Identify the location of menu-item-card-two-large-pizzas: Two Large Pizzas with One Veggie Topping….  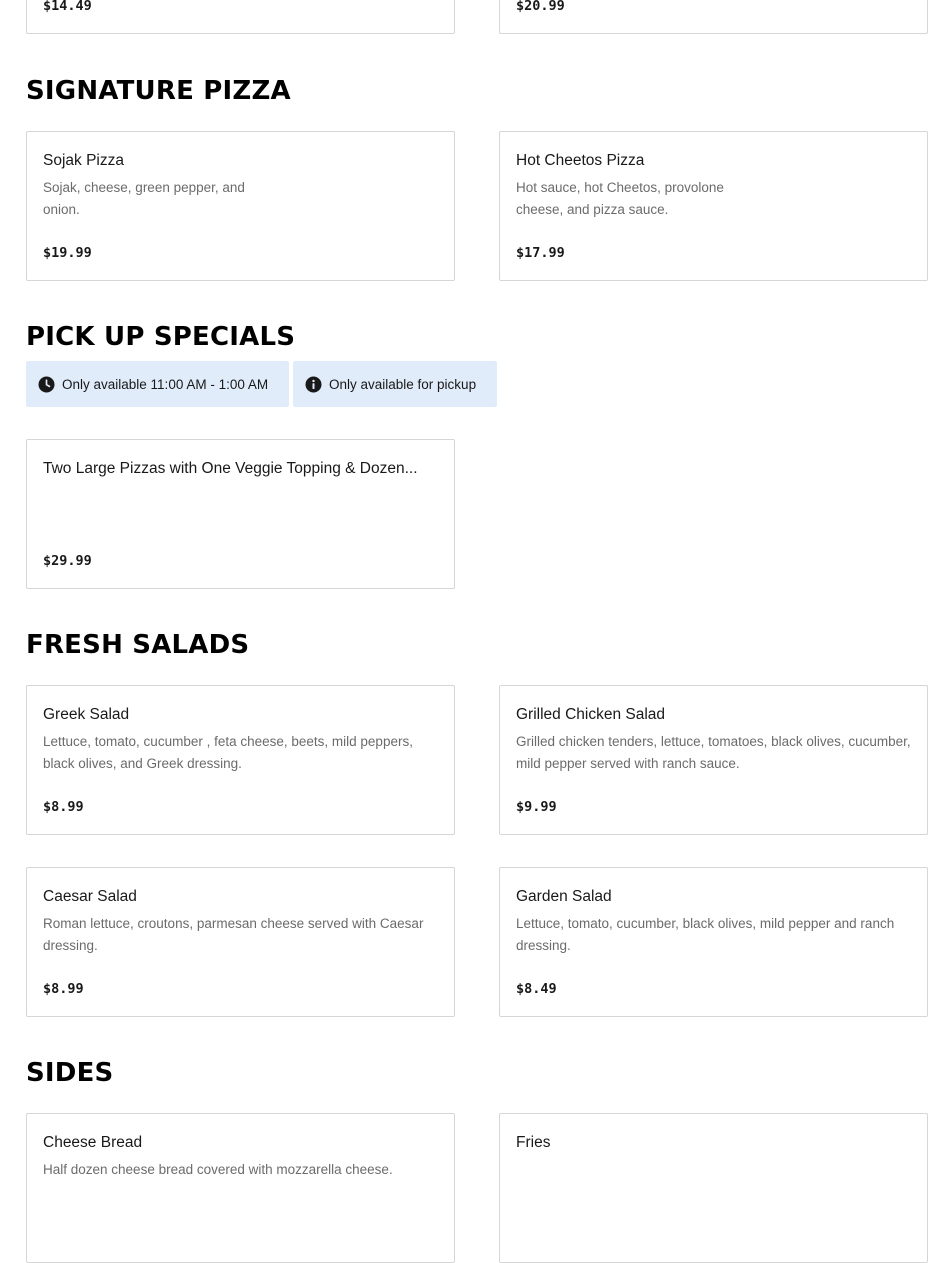
(240, 514).